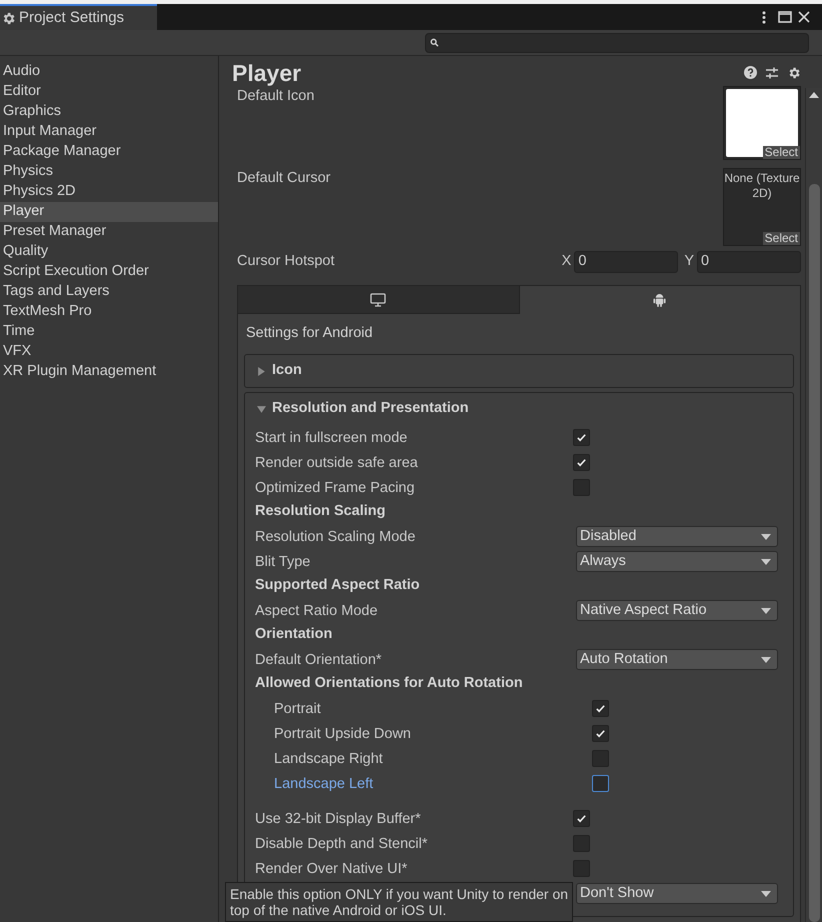 Image resolution: width=822 pixels, height=922 pixels. Describe the element at coordinates (749, 262) in the screenshot. I see `y-field: 0` at that location.